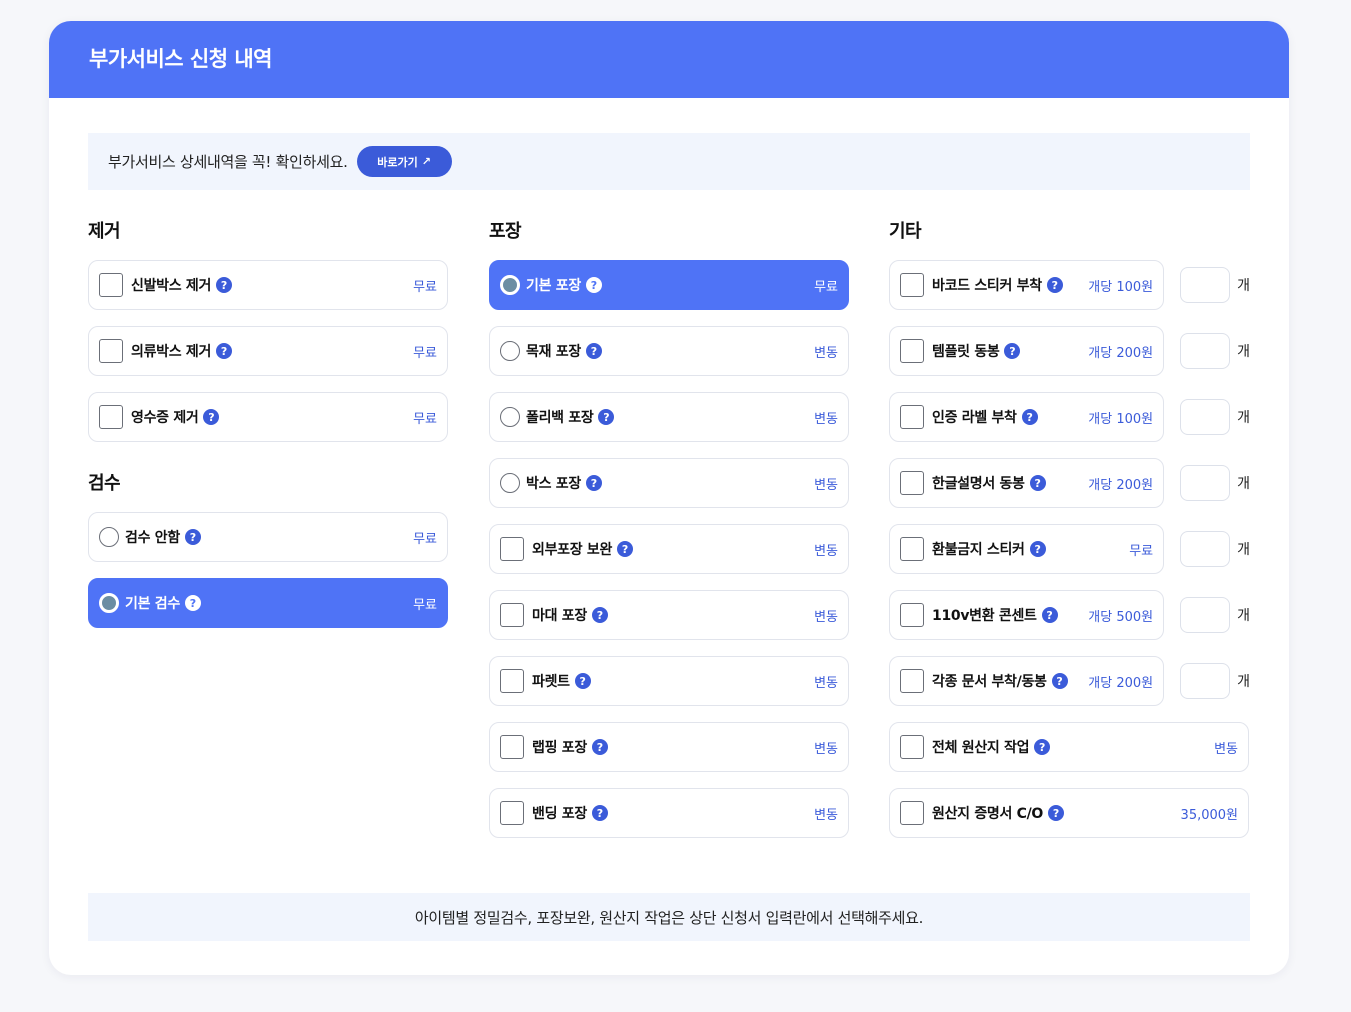 This screenshot has width=1351, height=1012. What do you see at coordinates (981, 748) in the screenshot?
I see `option-label: 전체 원산지 작업` at bounding box center [981, 748].